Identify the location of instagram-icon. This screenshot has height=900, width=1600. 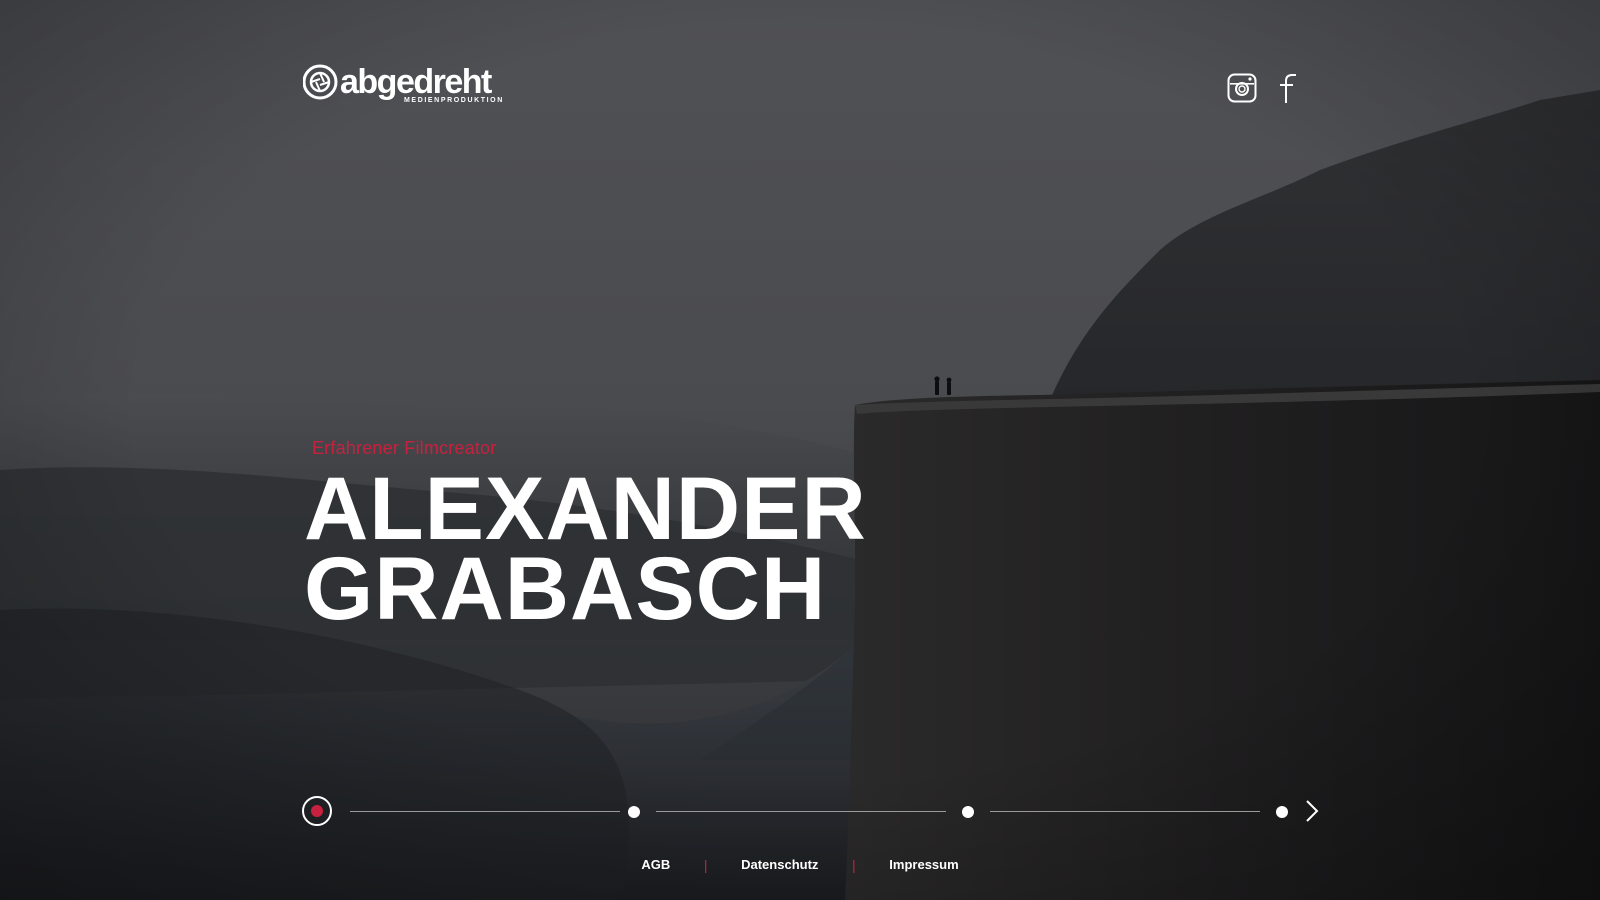
(1242, 88).